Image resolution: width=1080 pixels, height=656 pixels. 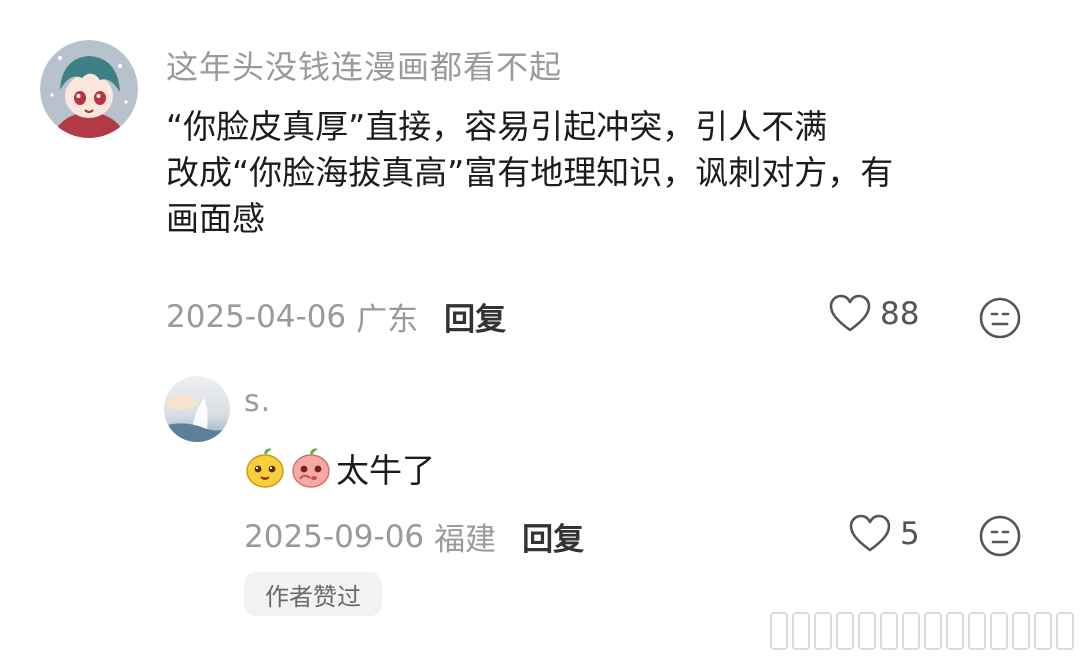 I want to click on like-button: 88, so click(x=873, y=314).